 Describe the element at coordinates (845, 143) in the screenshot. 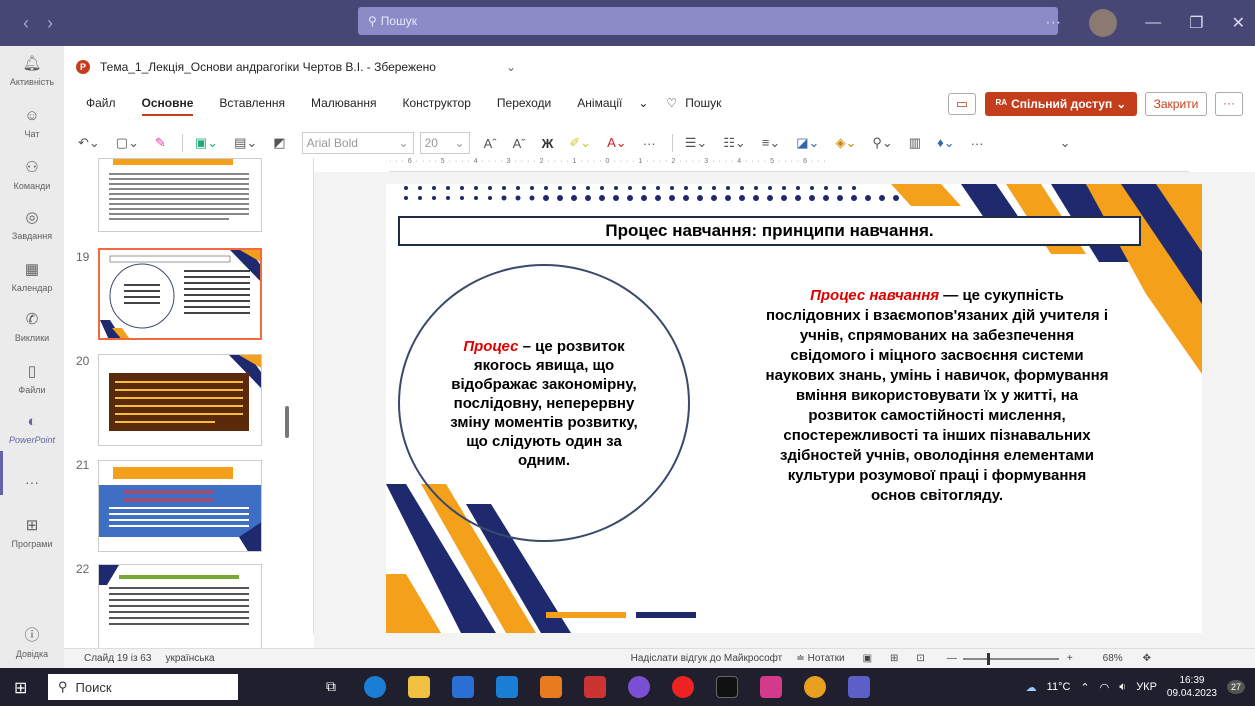

I see `fill-icon: ◈⌄` at that location.